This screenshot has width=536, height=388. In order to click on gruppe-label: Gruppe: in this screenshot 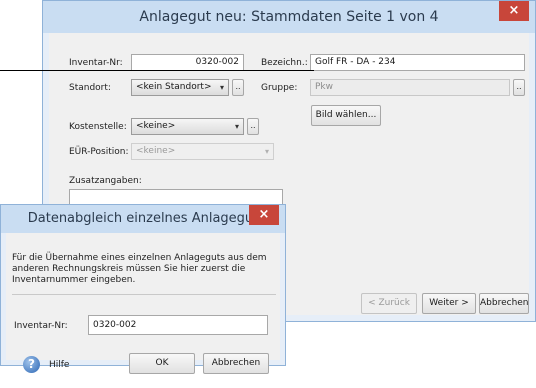, I will do `click(279, 88)`.